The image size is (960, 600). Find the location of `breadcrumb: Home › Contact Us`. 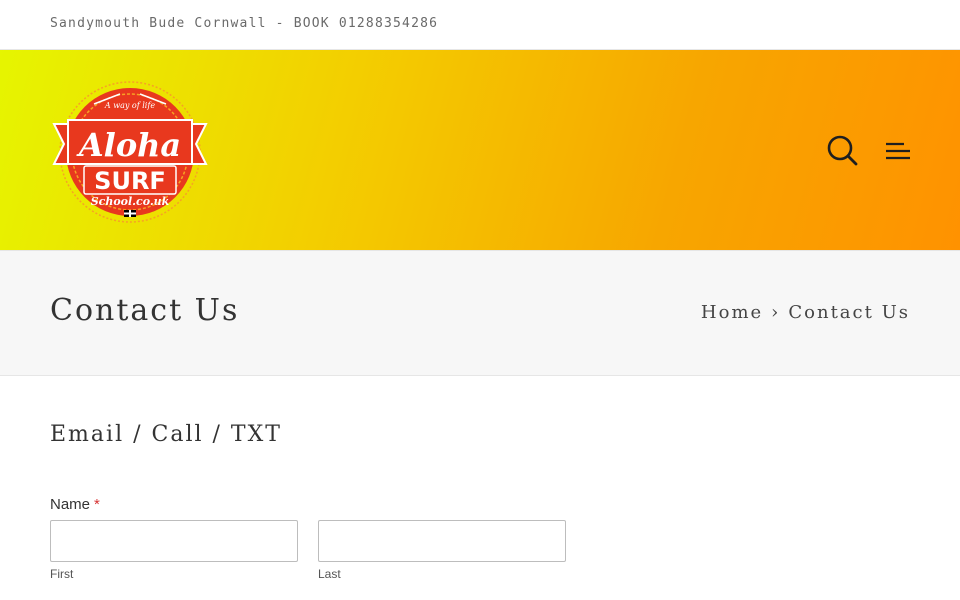

breadcrumb: Home › Contact Us is located at coordinates (805, 312).